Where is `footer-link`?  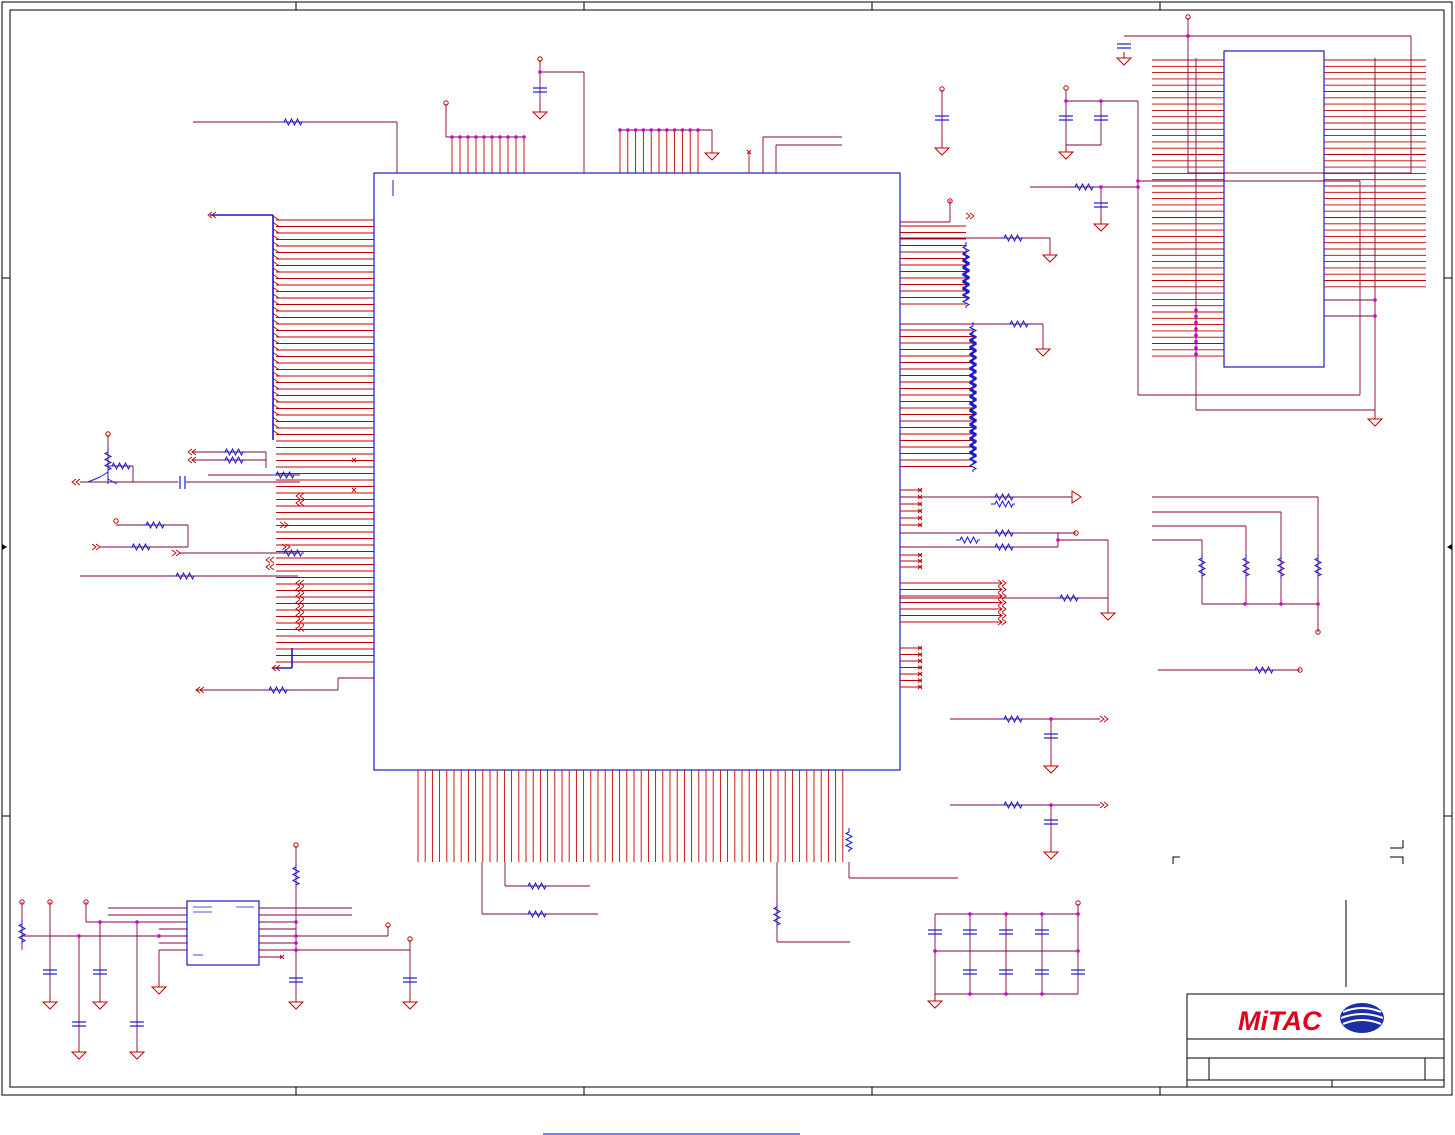 footer-link is located at coordinates (671, 1127).